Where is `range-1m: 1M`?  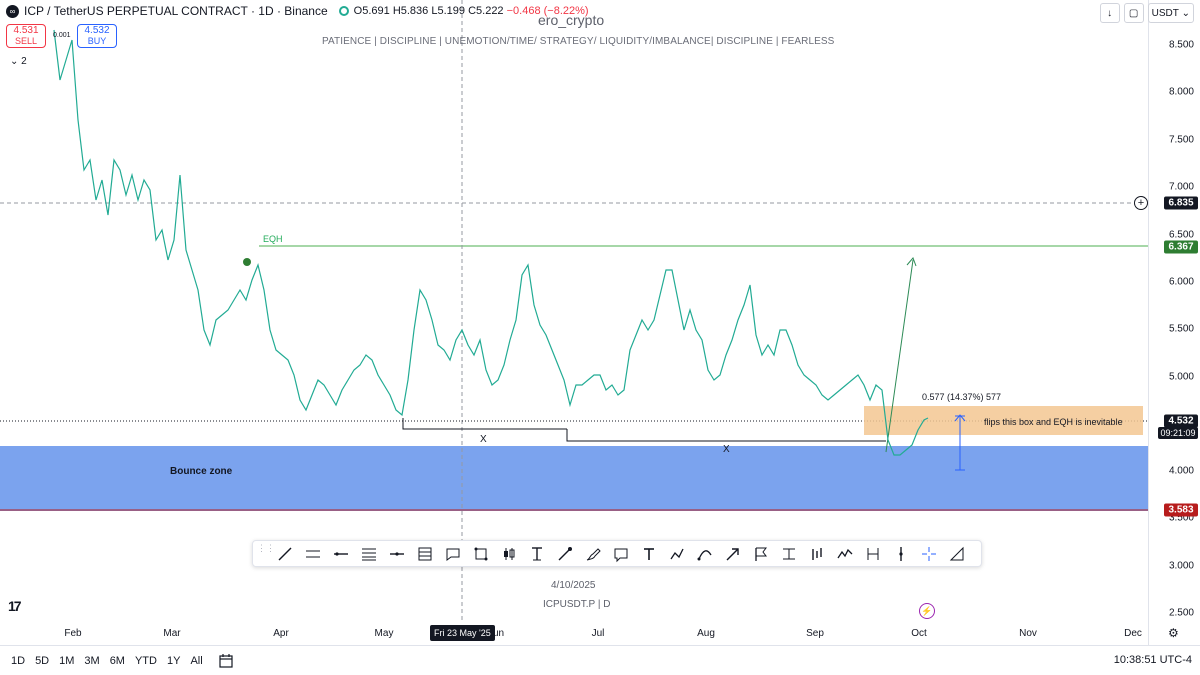
range-1m: 1M is located at coordinates (66, 661).